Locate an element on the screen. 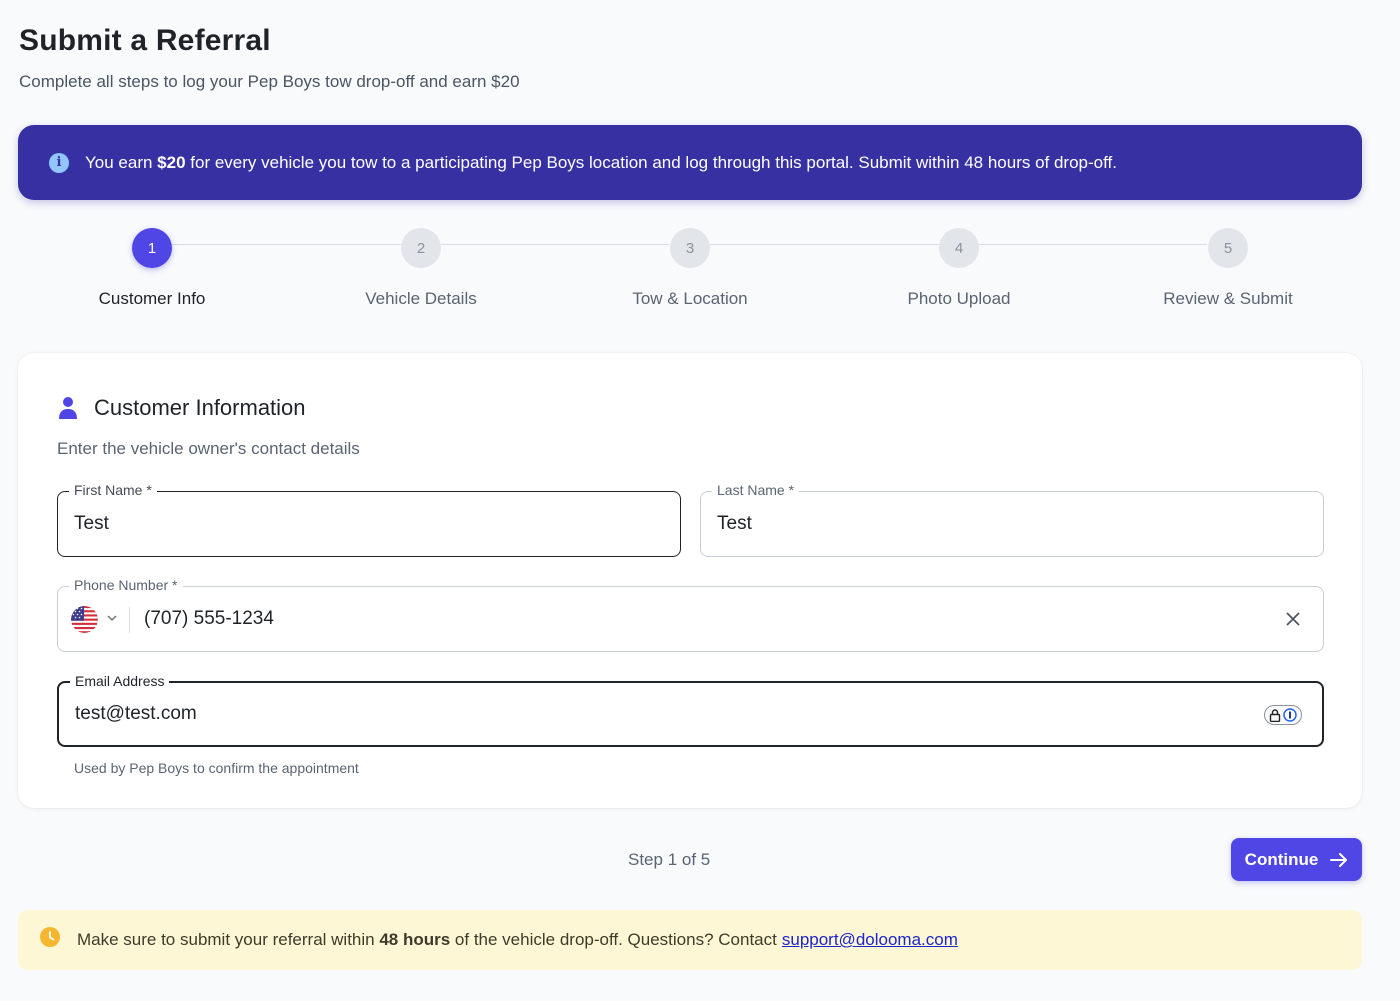 This screenshot has height=1001, width=1400. support-email-link: support@dolooma.com is located at coordinates (870, 940).